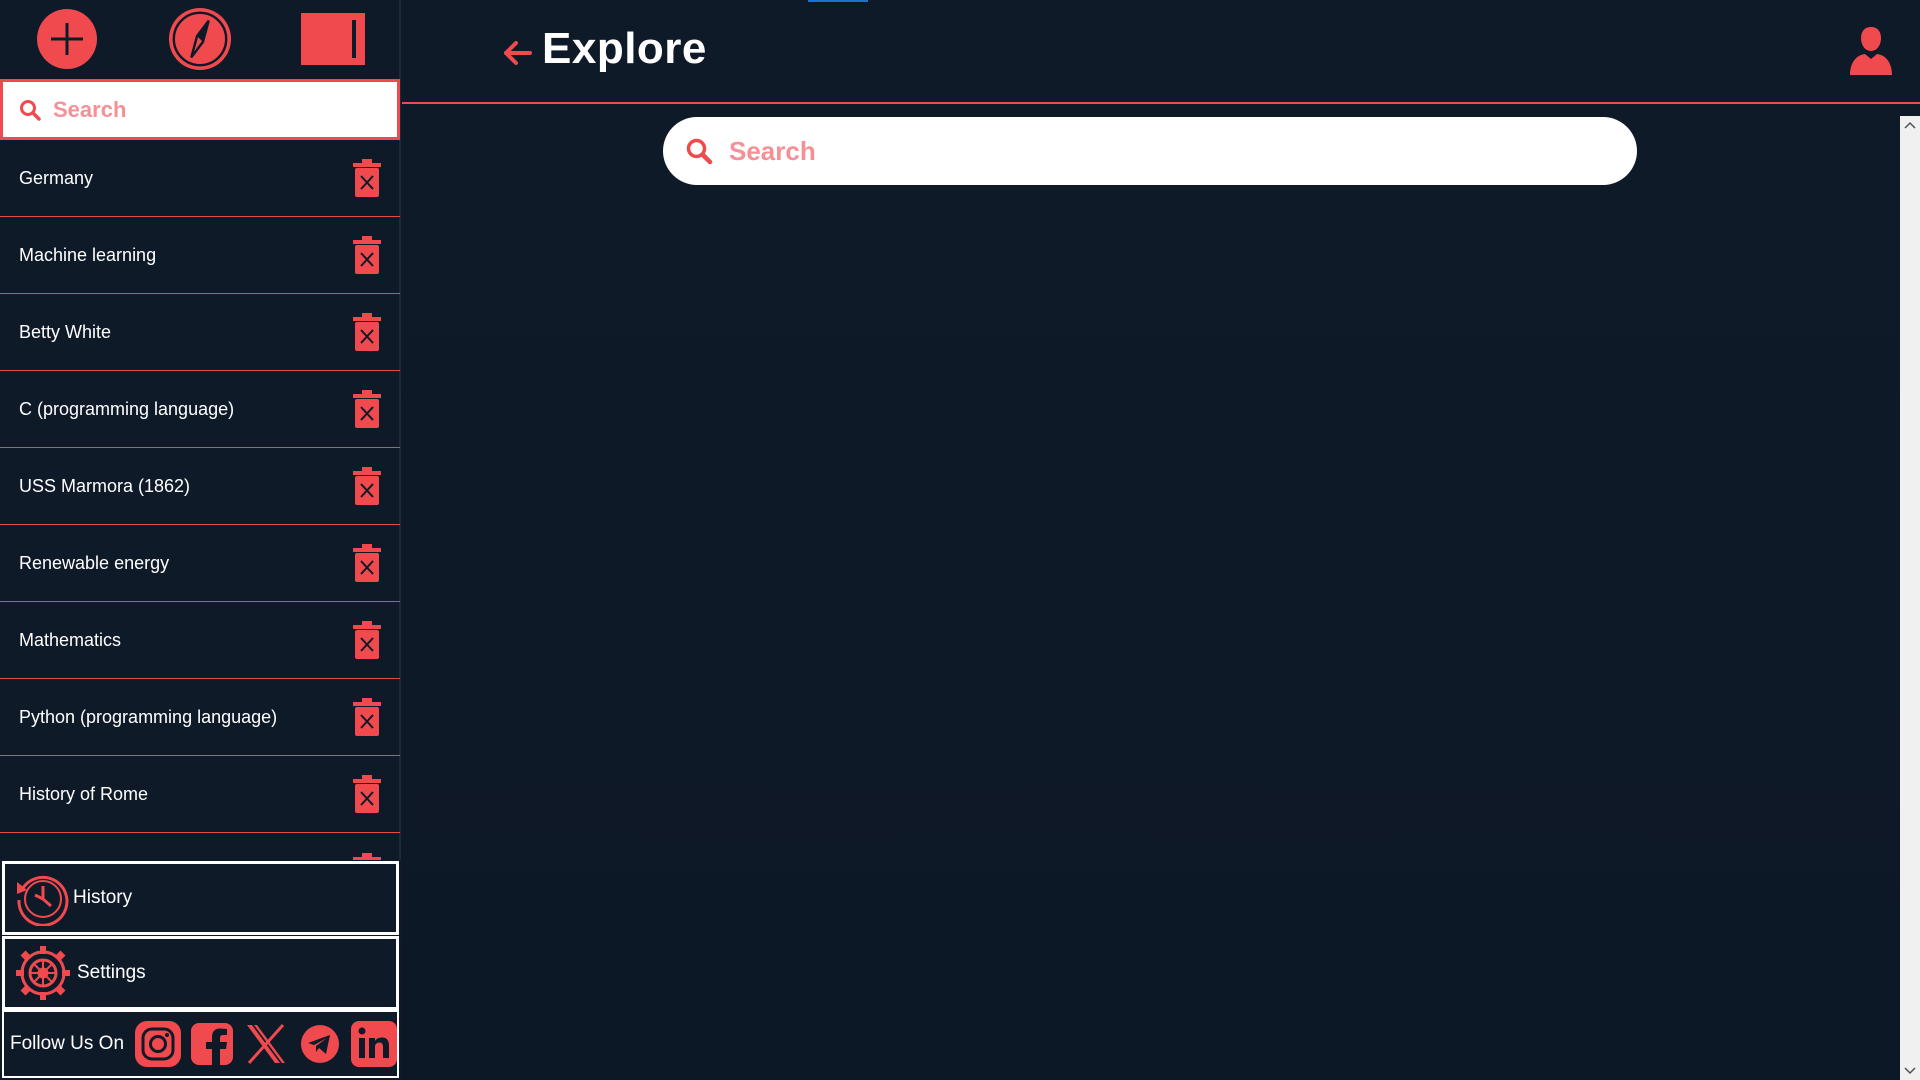 The height and width of the screenshot is (1080, 1920). I want to click on list-item-partial, so click(200, 846).